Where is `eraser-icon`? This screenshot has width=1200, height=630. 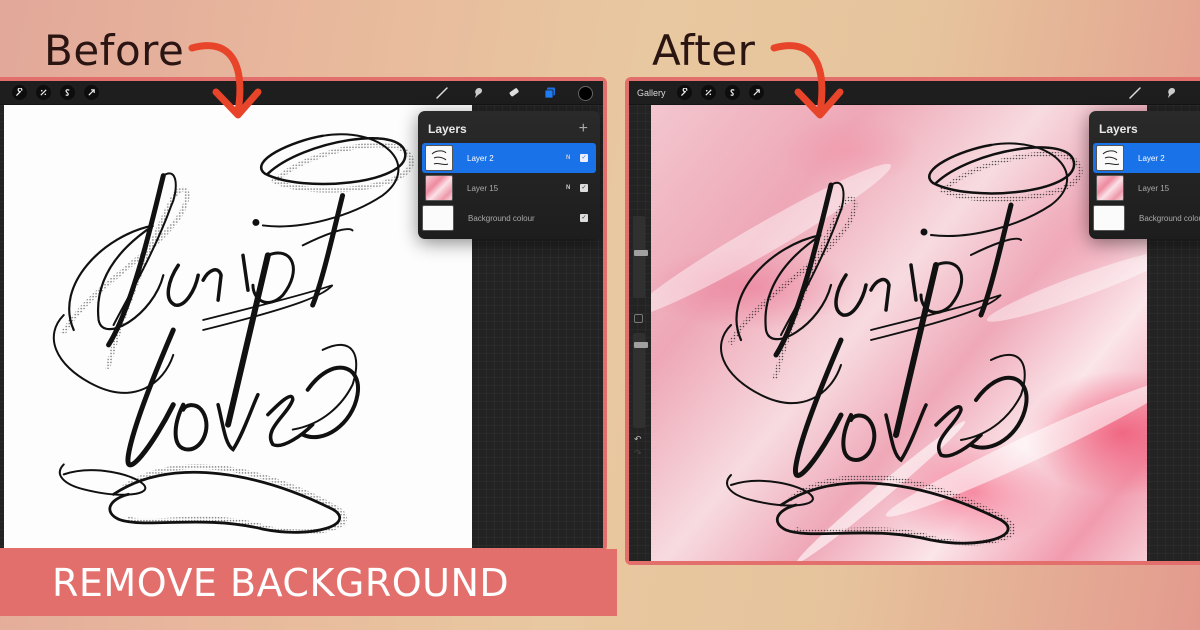 eraser-icon is located at coordinates (514, 93).